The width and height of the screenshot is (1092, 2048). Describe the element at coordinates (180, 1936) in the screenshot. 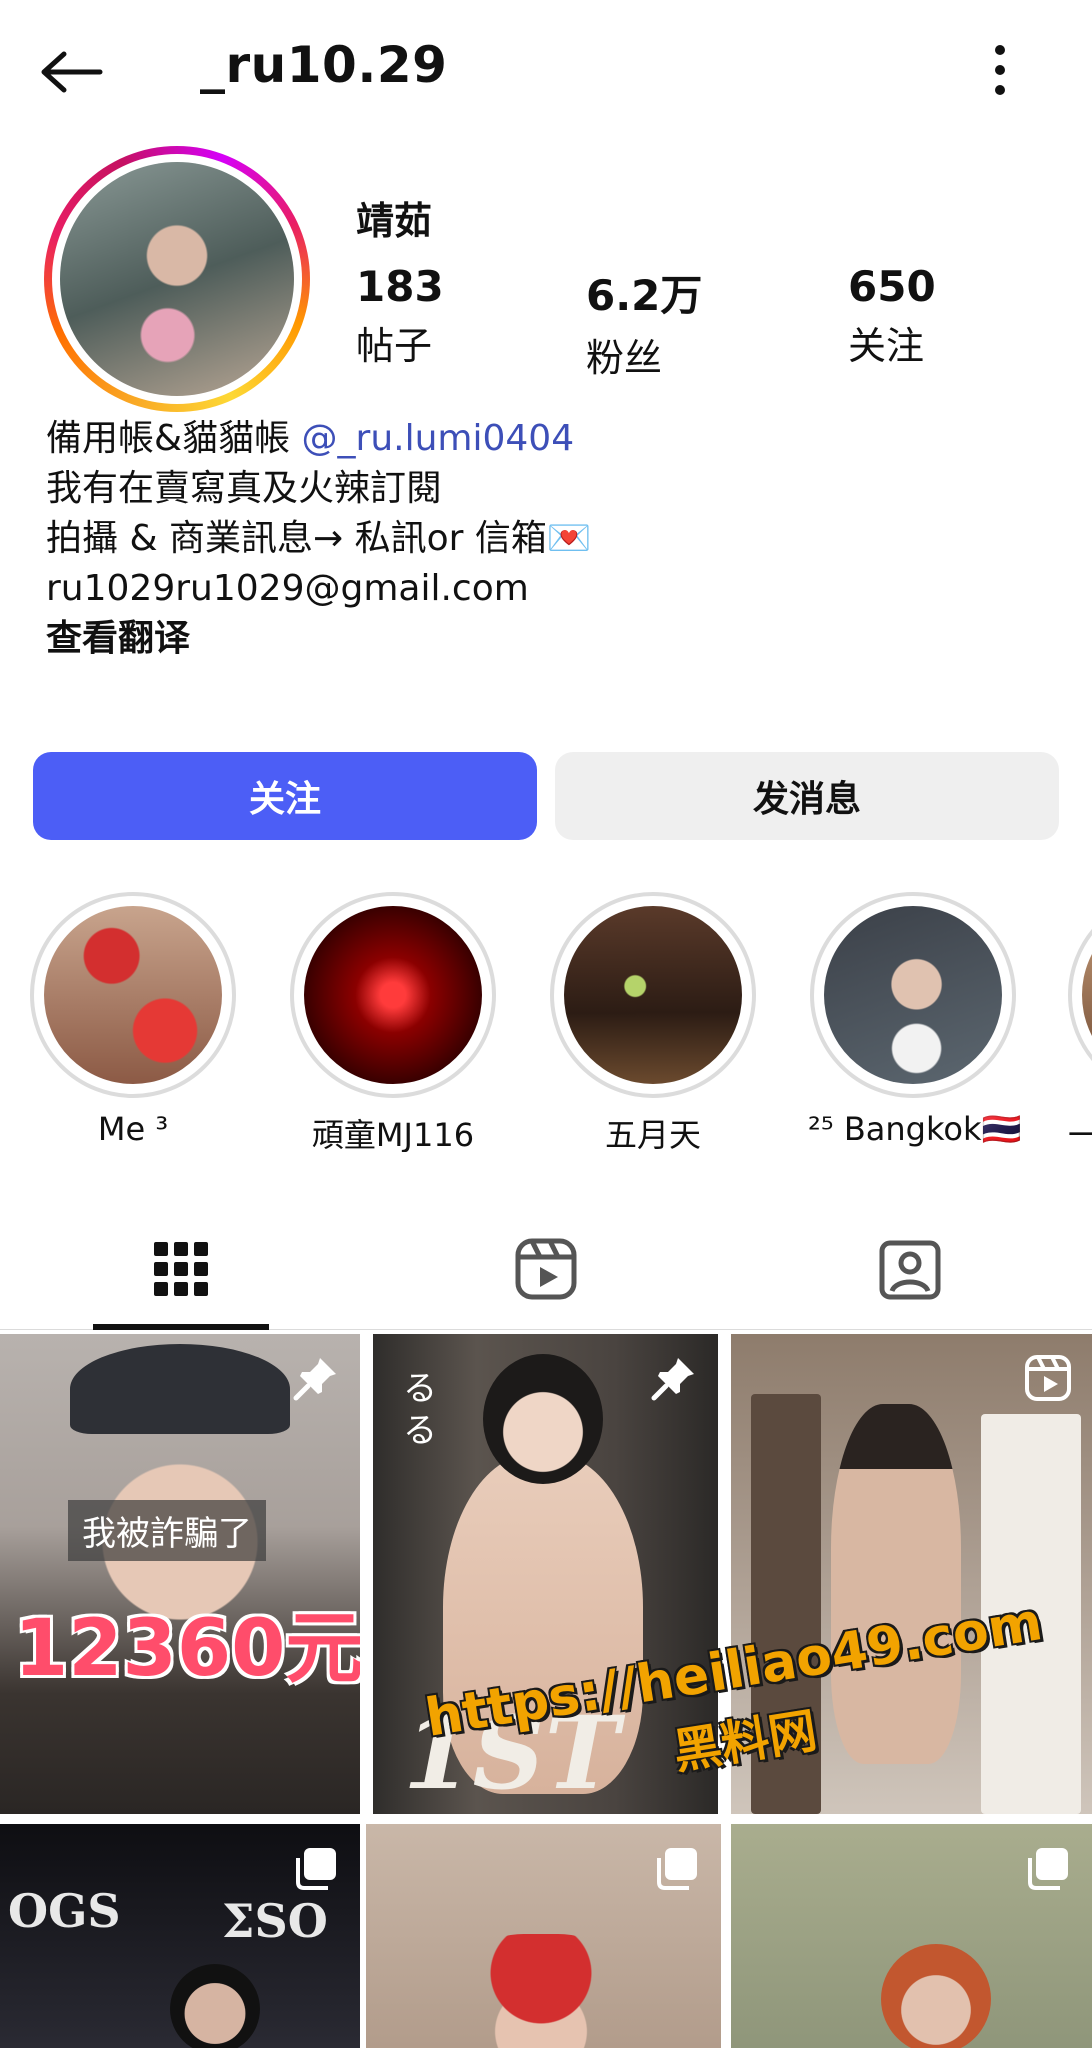

I see `post-tile: OGS ΣSO` at that location.